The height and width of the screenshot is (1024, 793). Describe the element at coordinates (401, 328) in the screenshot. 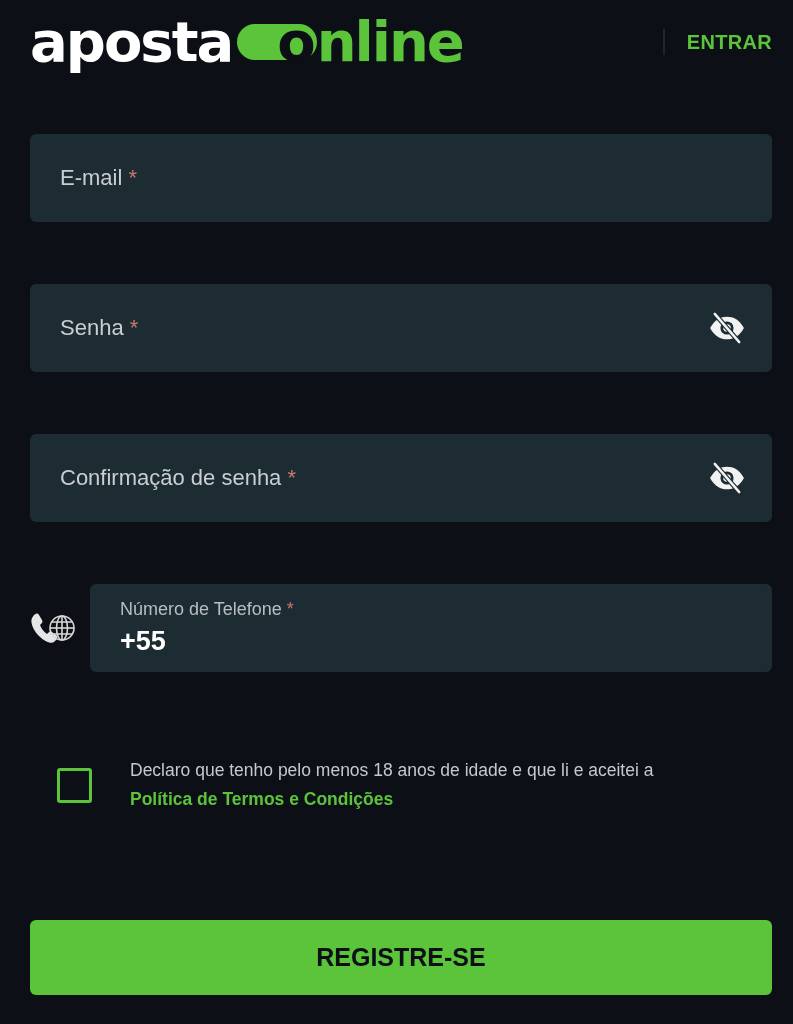

I see `password-field: Senha *` at that location.